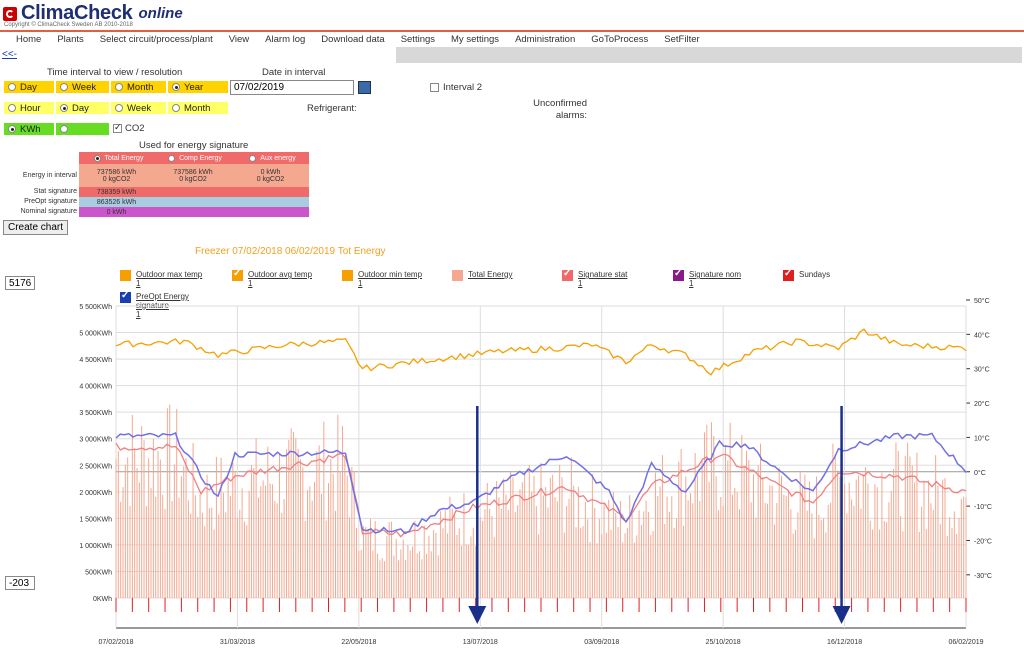  I want to click on y-tick-left: 1 000KWh, so click(95, 546).